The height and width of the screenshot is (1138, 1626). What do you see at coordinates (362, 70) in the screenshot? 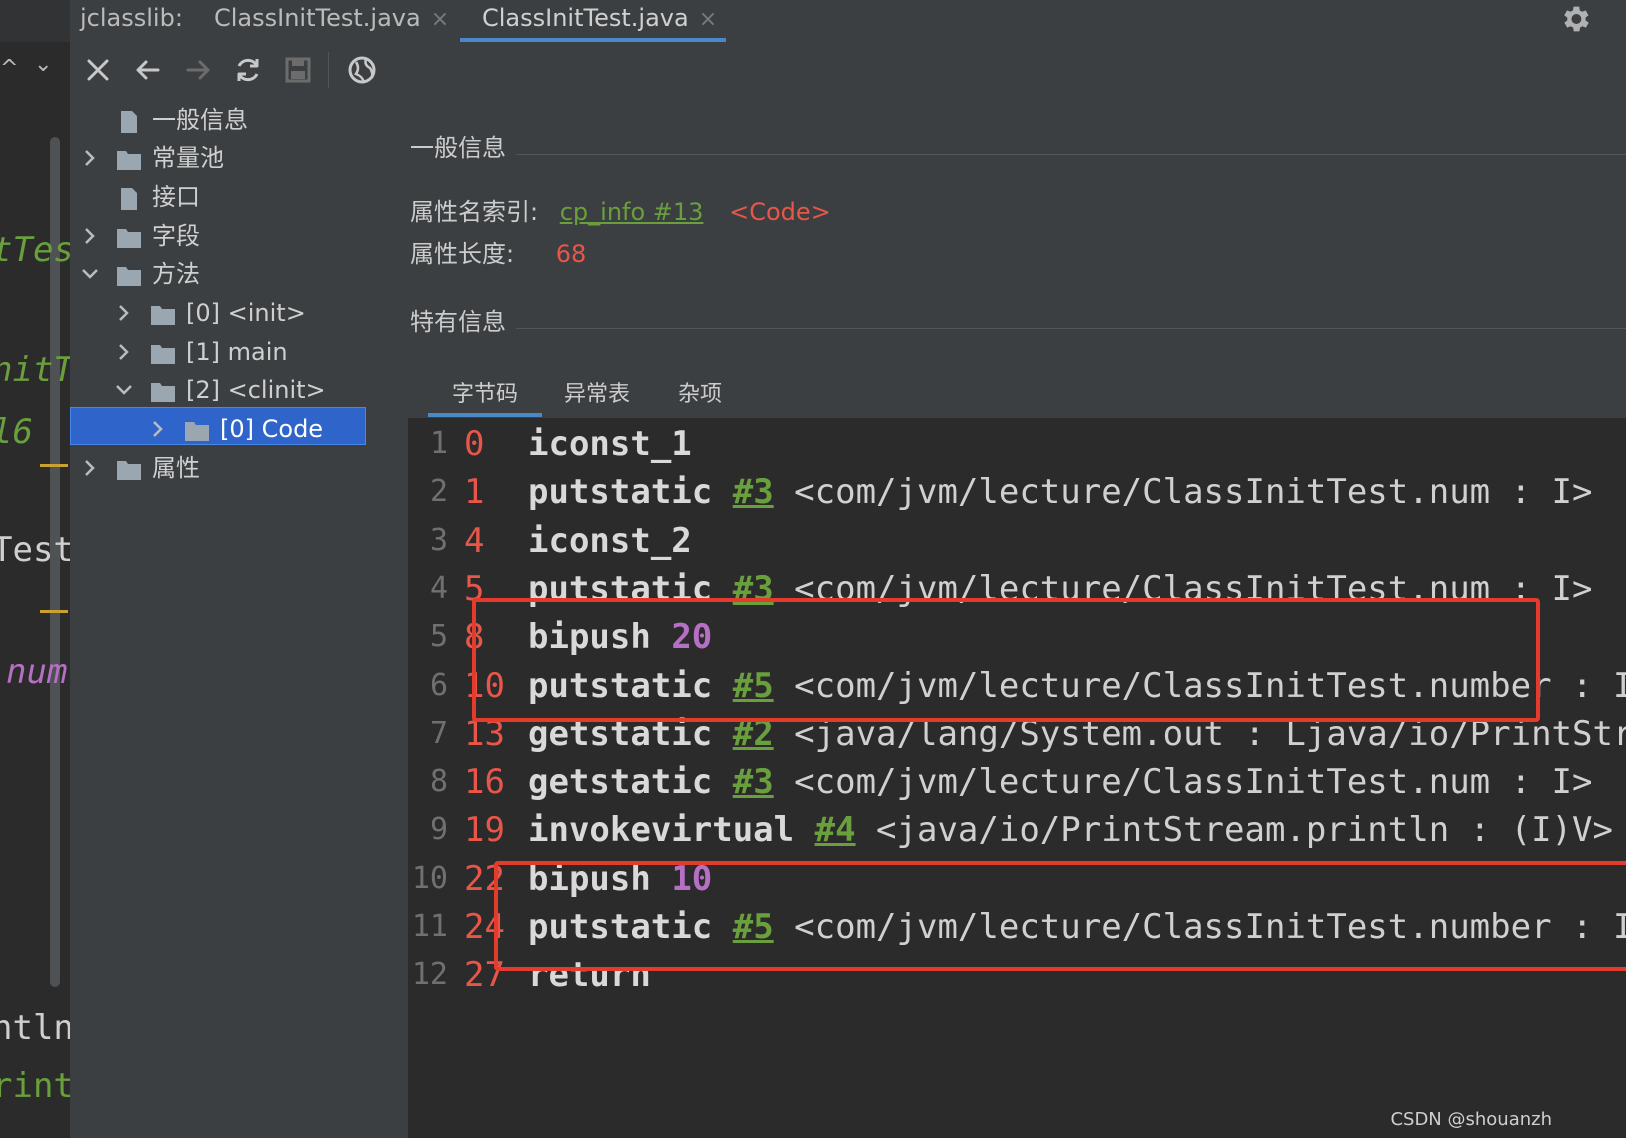
I see `web-icon` at bounding box center [362, 70].